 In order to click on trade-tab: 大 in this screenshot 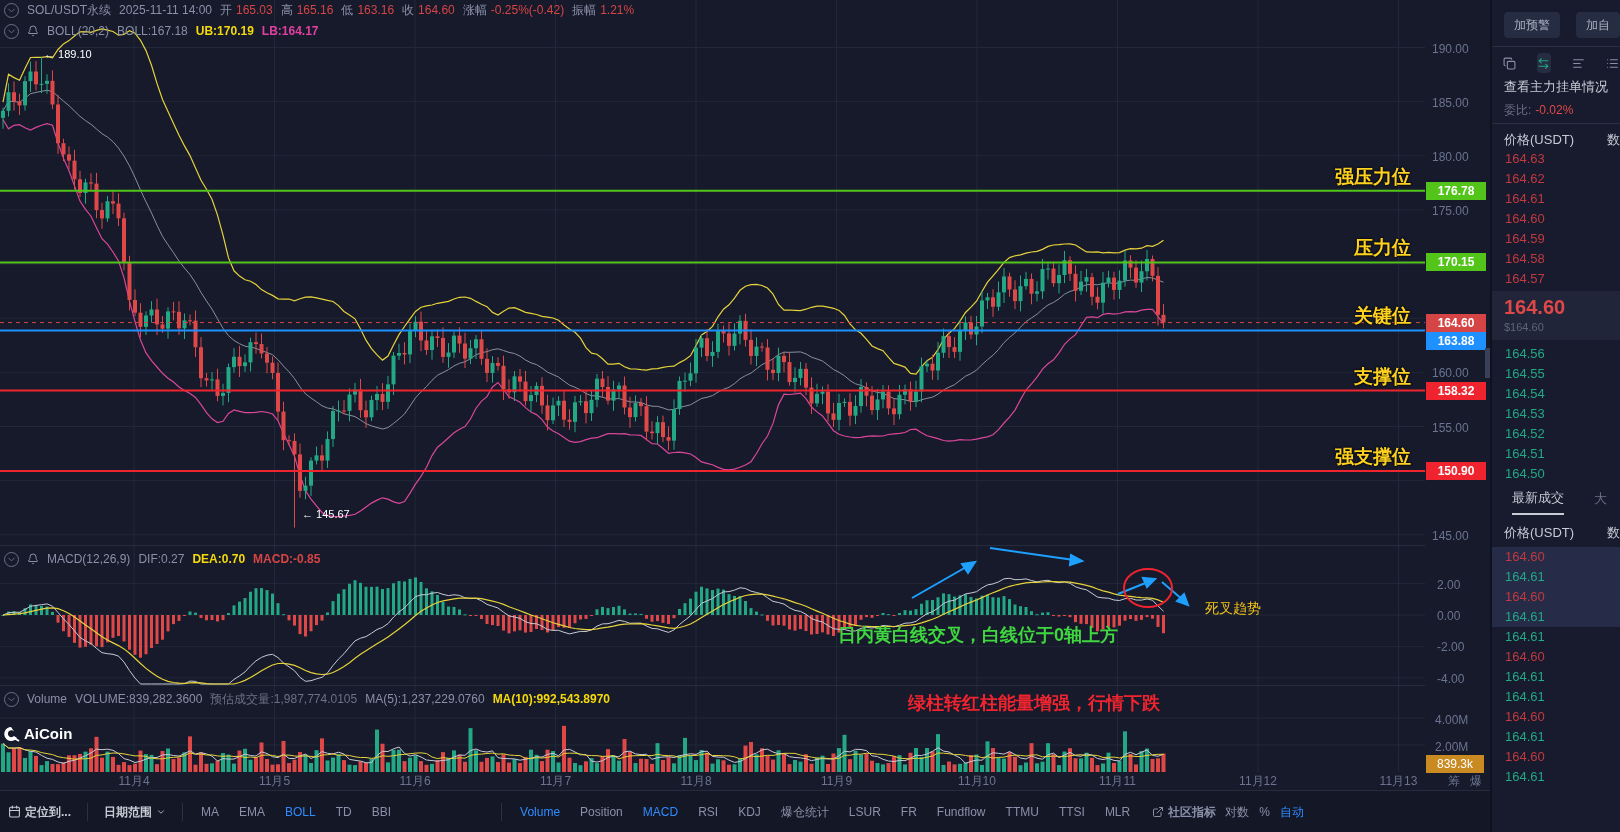, I will do `click(1600, 501)`.